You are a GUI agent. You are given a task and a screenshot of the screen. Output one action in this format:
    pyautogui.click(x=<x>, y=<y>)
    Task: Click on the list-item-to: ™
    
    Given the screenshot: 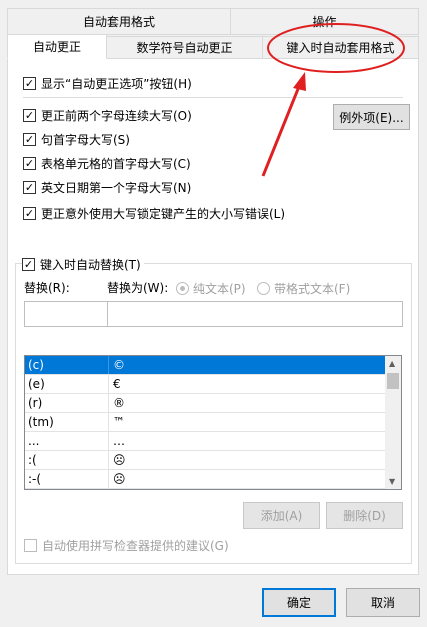 What is the action you would take?
    pyautogui.click(x=119, y=422)
    